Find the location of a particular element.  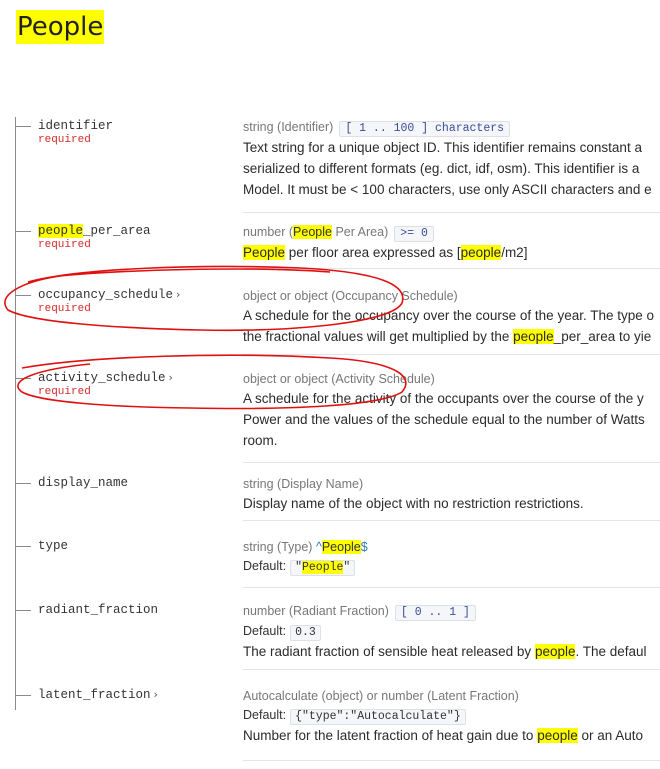

property-name: occupancy_schedule › is located at coordinates (109, 295).